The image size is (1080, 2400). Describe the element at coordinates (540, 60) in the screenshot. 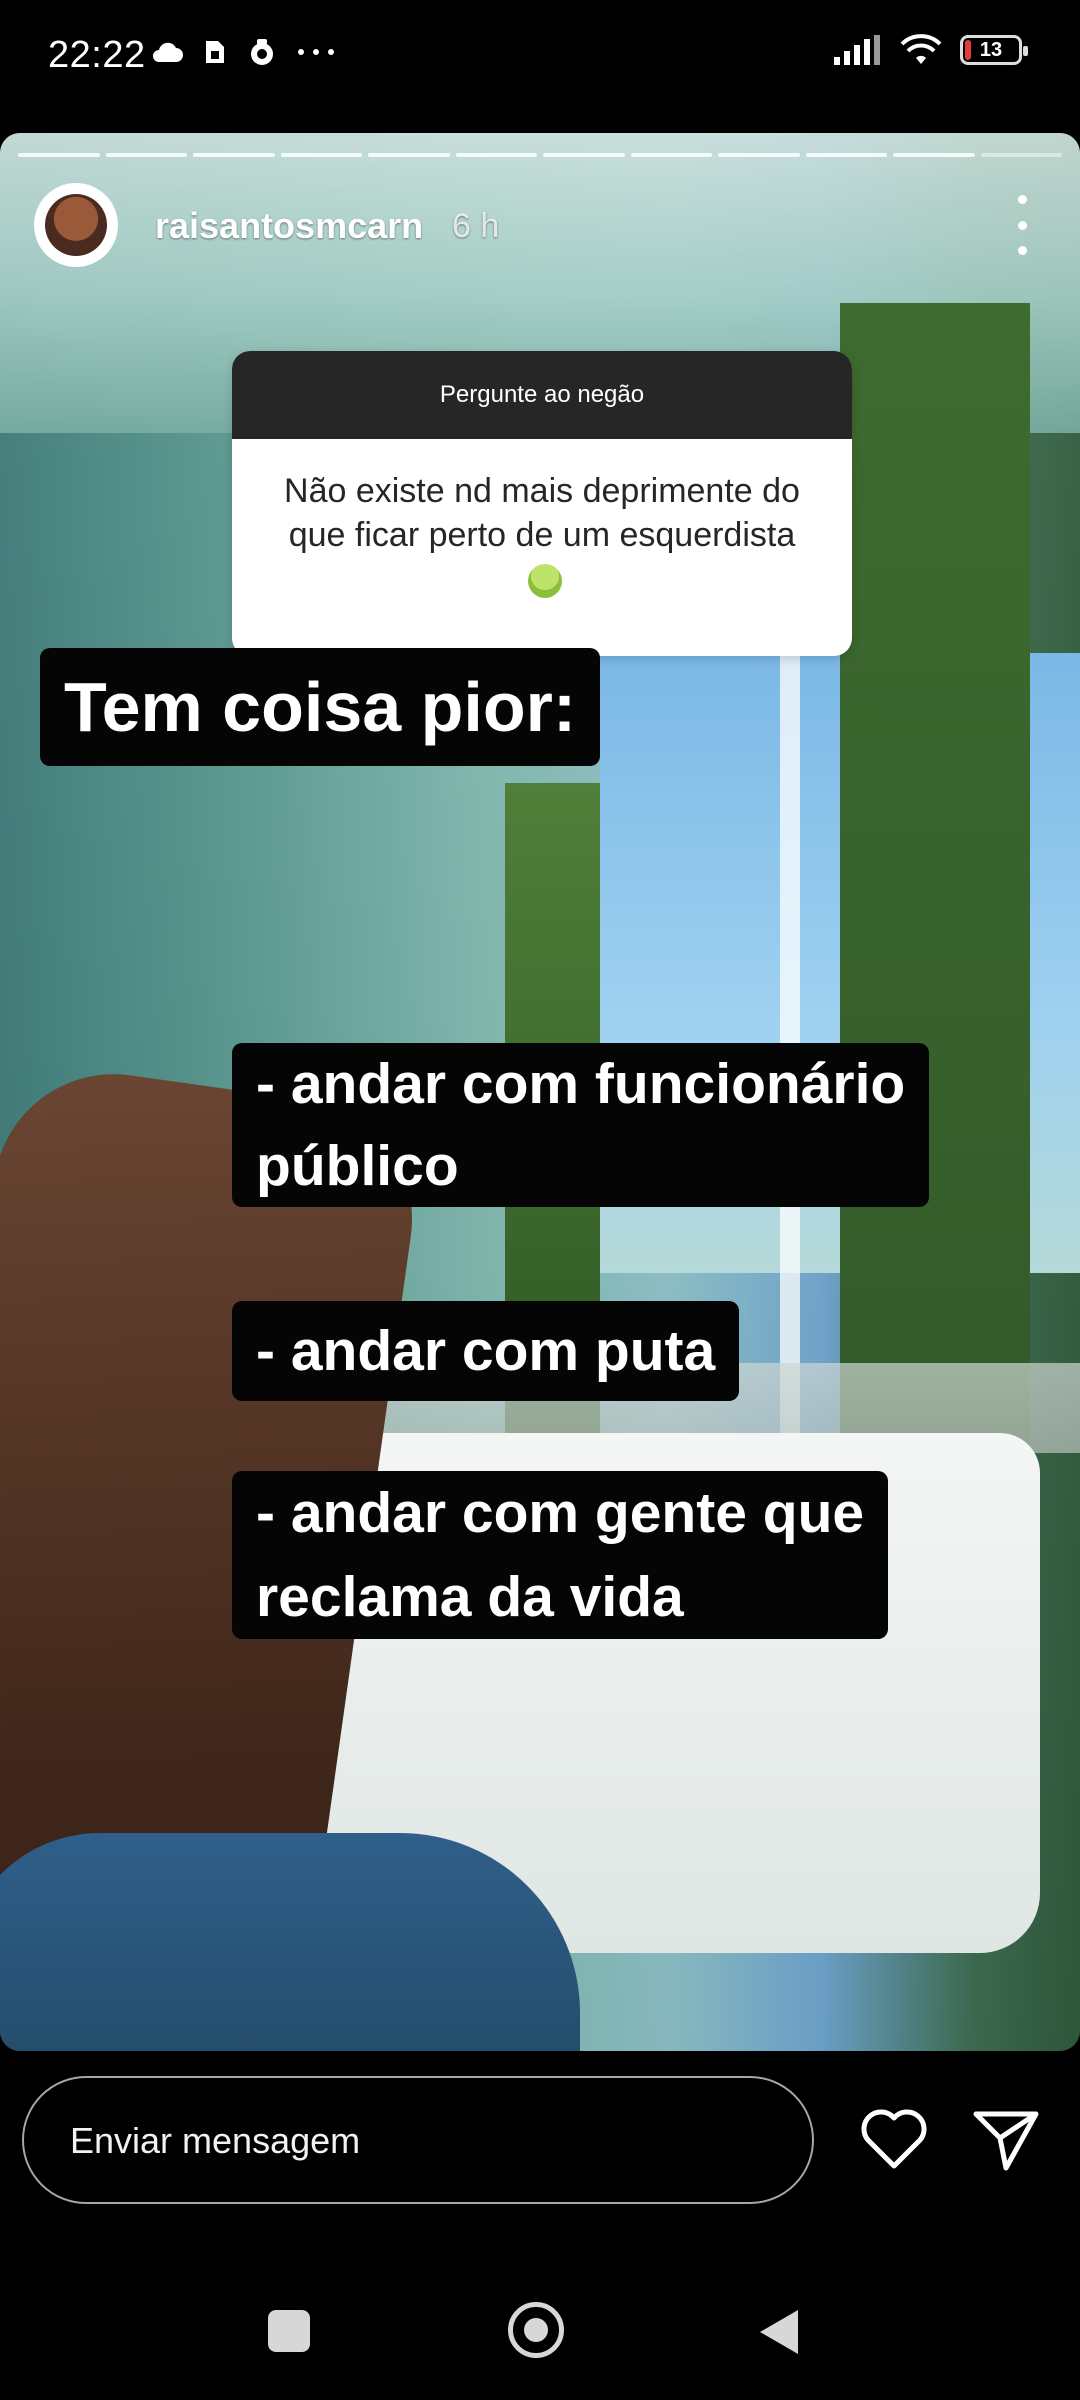

I see `status-bar: 22:22 13` at that location.